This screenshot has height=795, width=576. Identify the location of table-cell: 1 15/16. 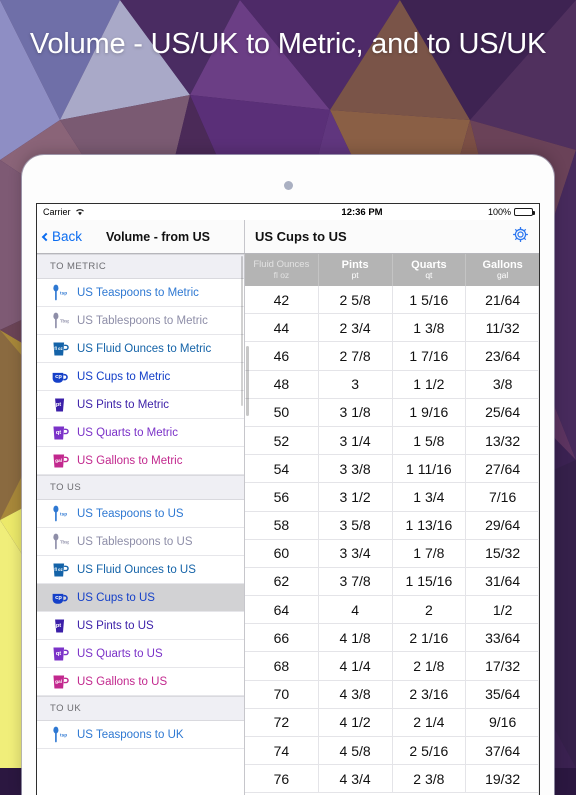
(429, 581).